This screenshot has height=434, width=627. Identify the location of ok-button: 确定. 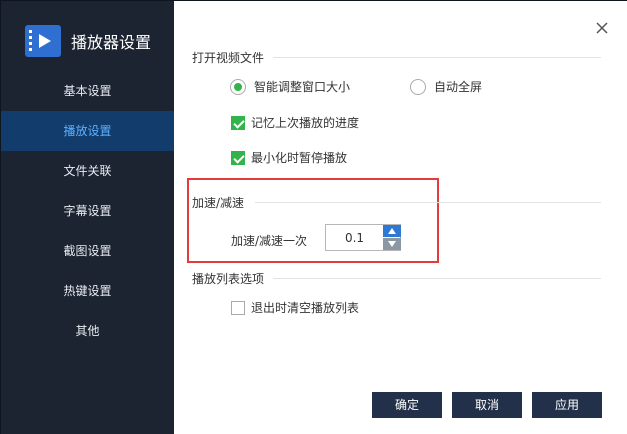
(407, 405).